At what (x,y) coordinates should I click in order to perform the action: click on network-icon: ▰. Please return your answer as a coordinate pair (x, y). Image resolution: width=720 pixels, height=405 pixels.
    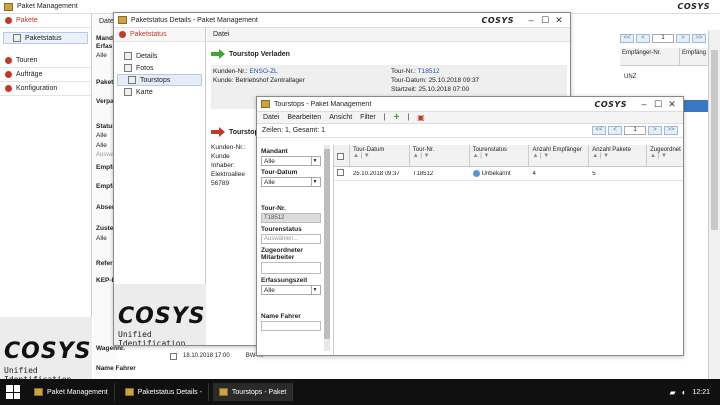
    Looking at the image, I should click on (672, 392).